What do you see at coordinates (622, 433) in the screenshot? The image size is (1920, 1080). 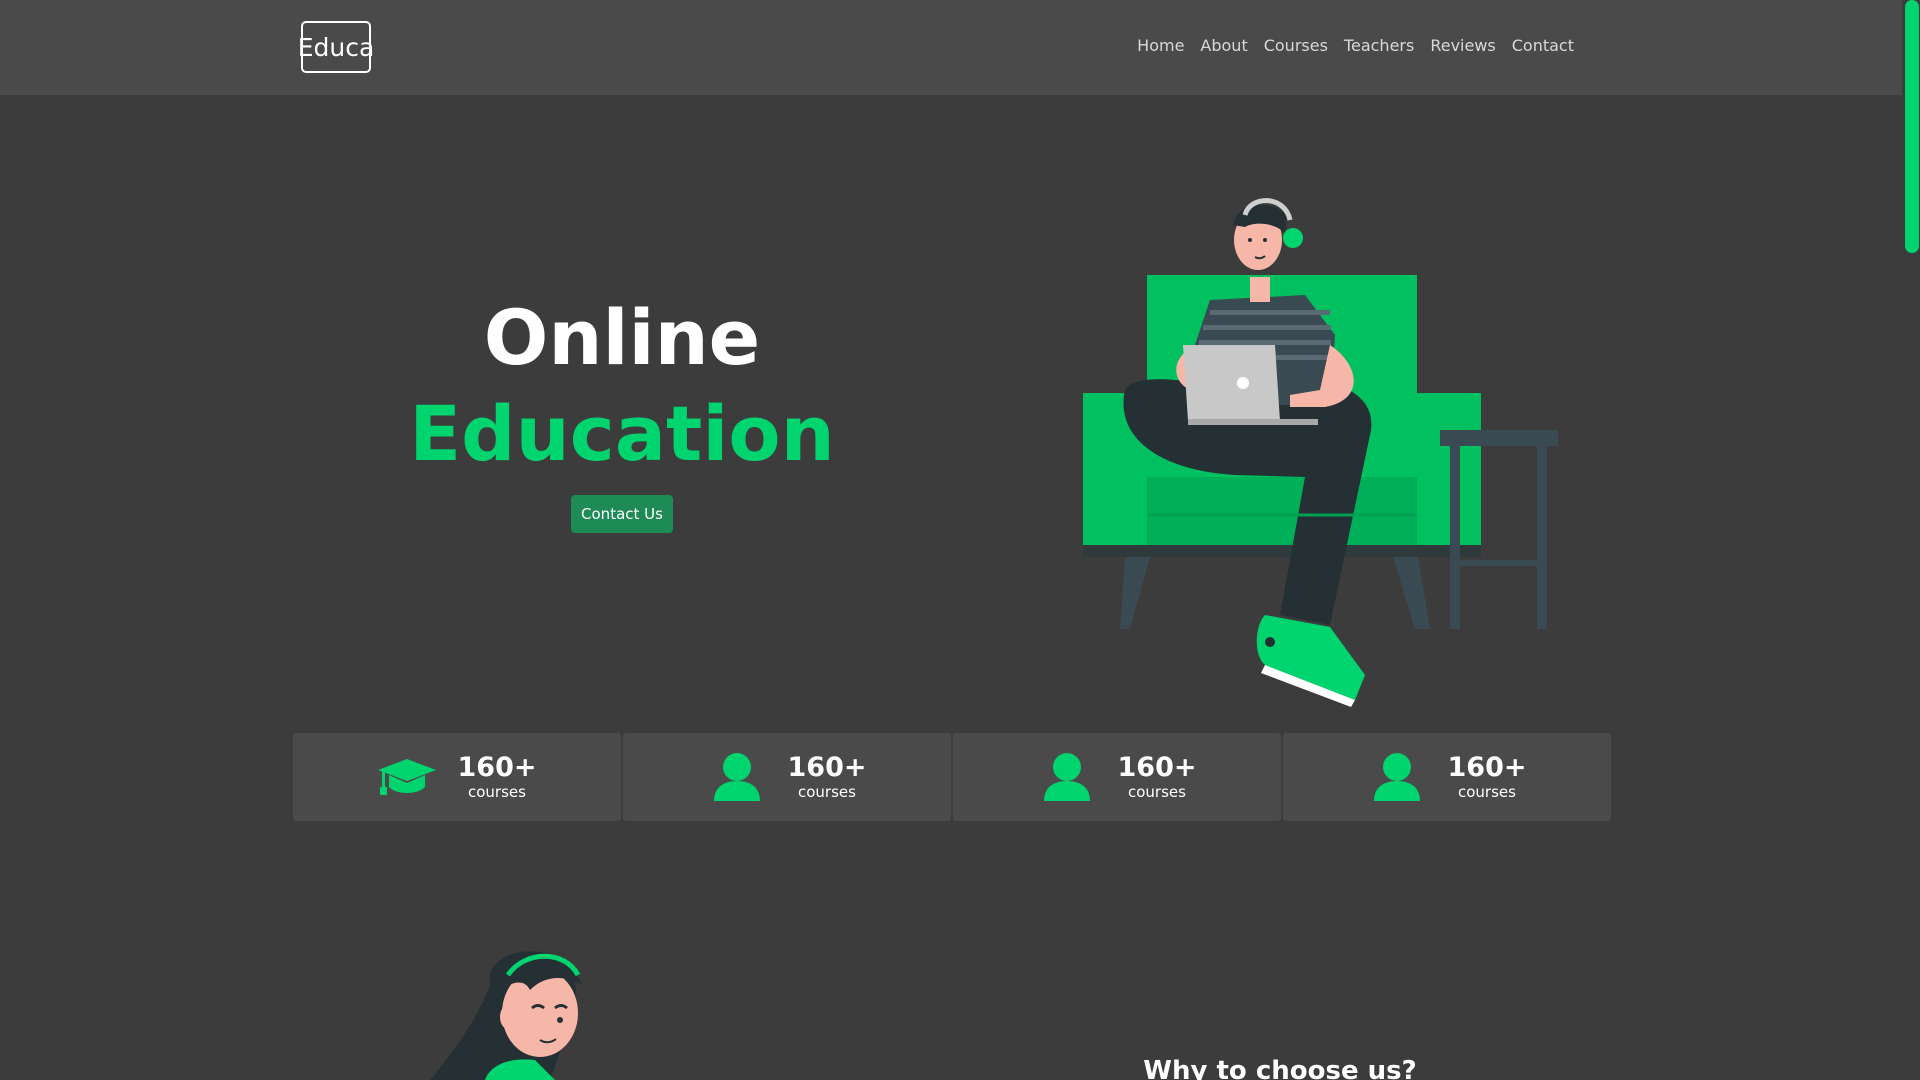 I see `hero-title-line2: Education` at bounding box center [622, 433].